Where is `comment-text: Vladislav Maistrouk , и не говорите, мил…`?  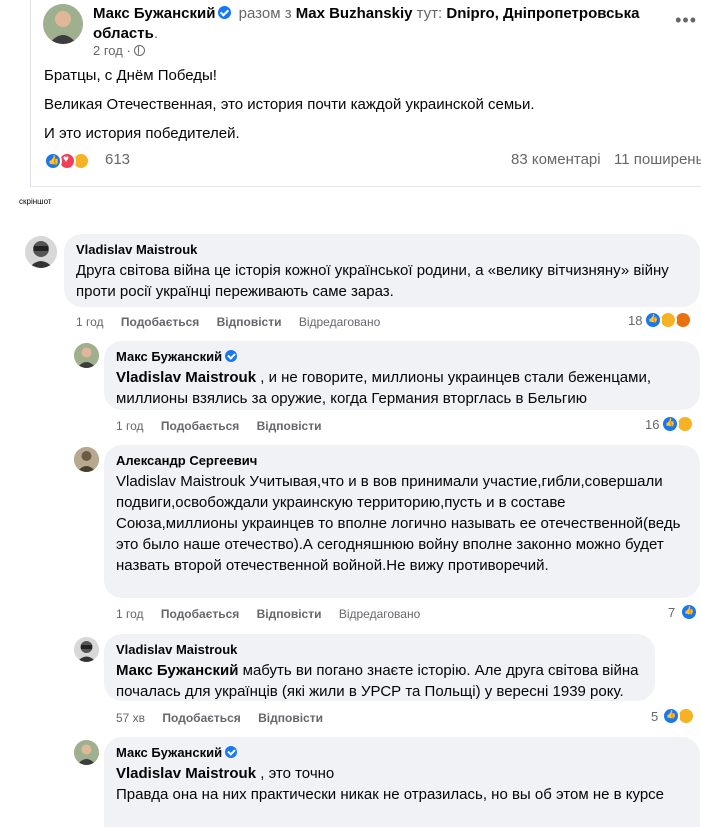
comment-text: Vladislav Maistrouk , и не говорите, мил… is located at coordinates (383, 388).